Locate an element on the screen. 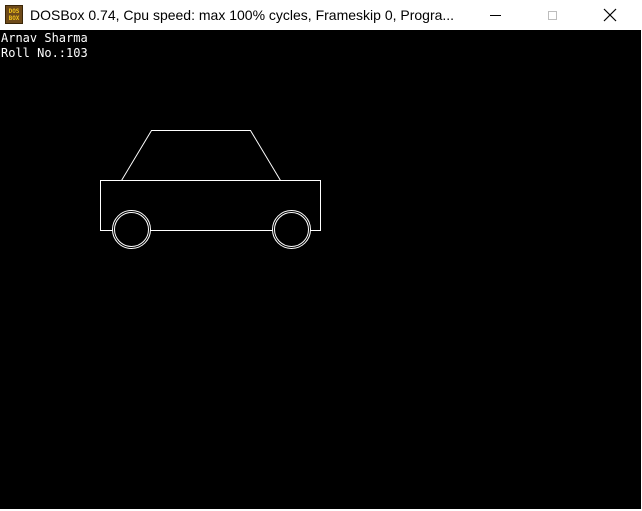 The width and height of the screenshot is (642, 511). front-wheel-outer is located at coordinates (131, 229).